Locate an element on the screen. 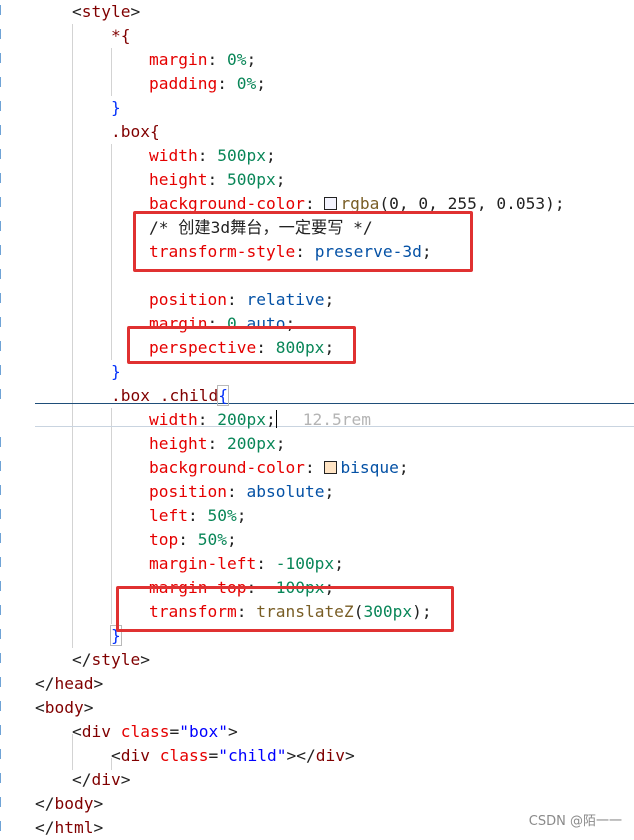 The image size is (634, 840). css-value: 50% is located at coordinates (212, 539).